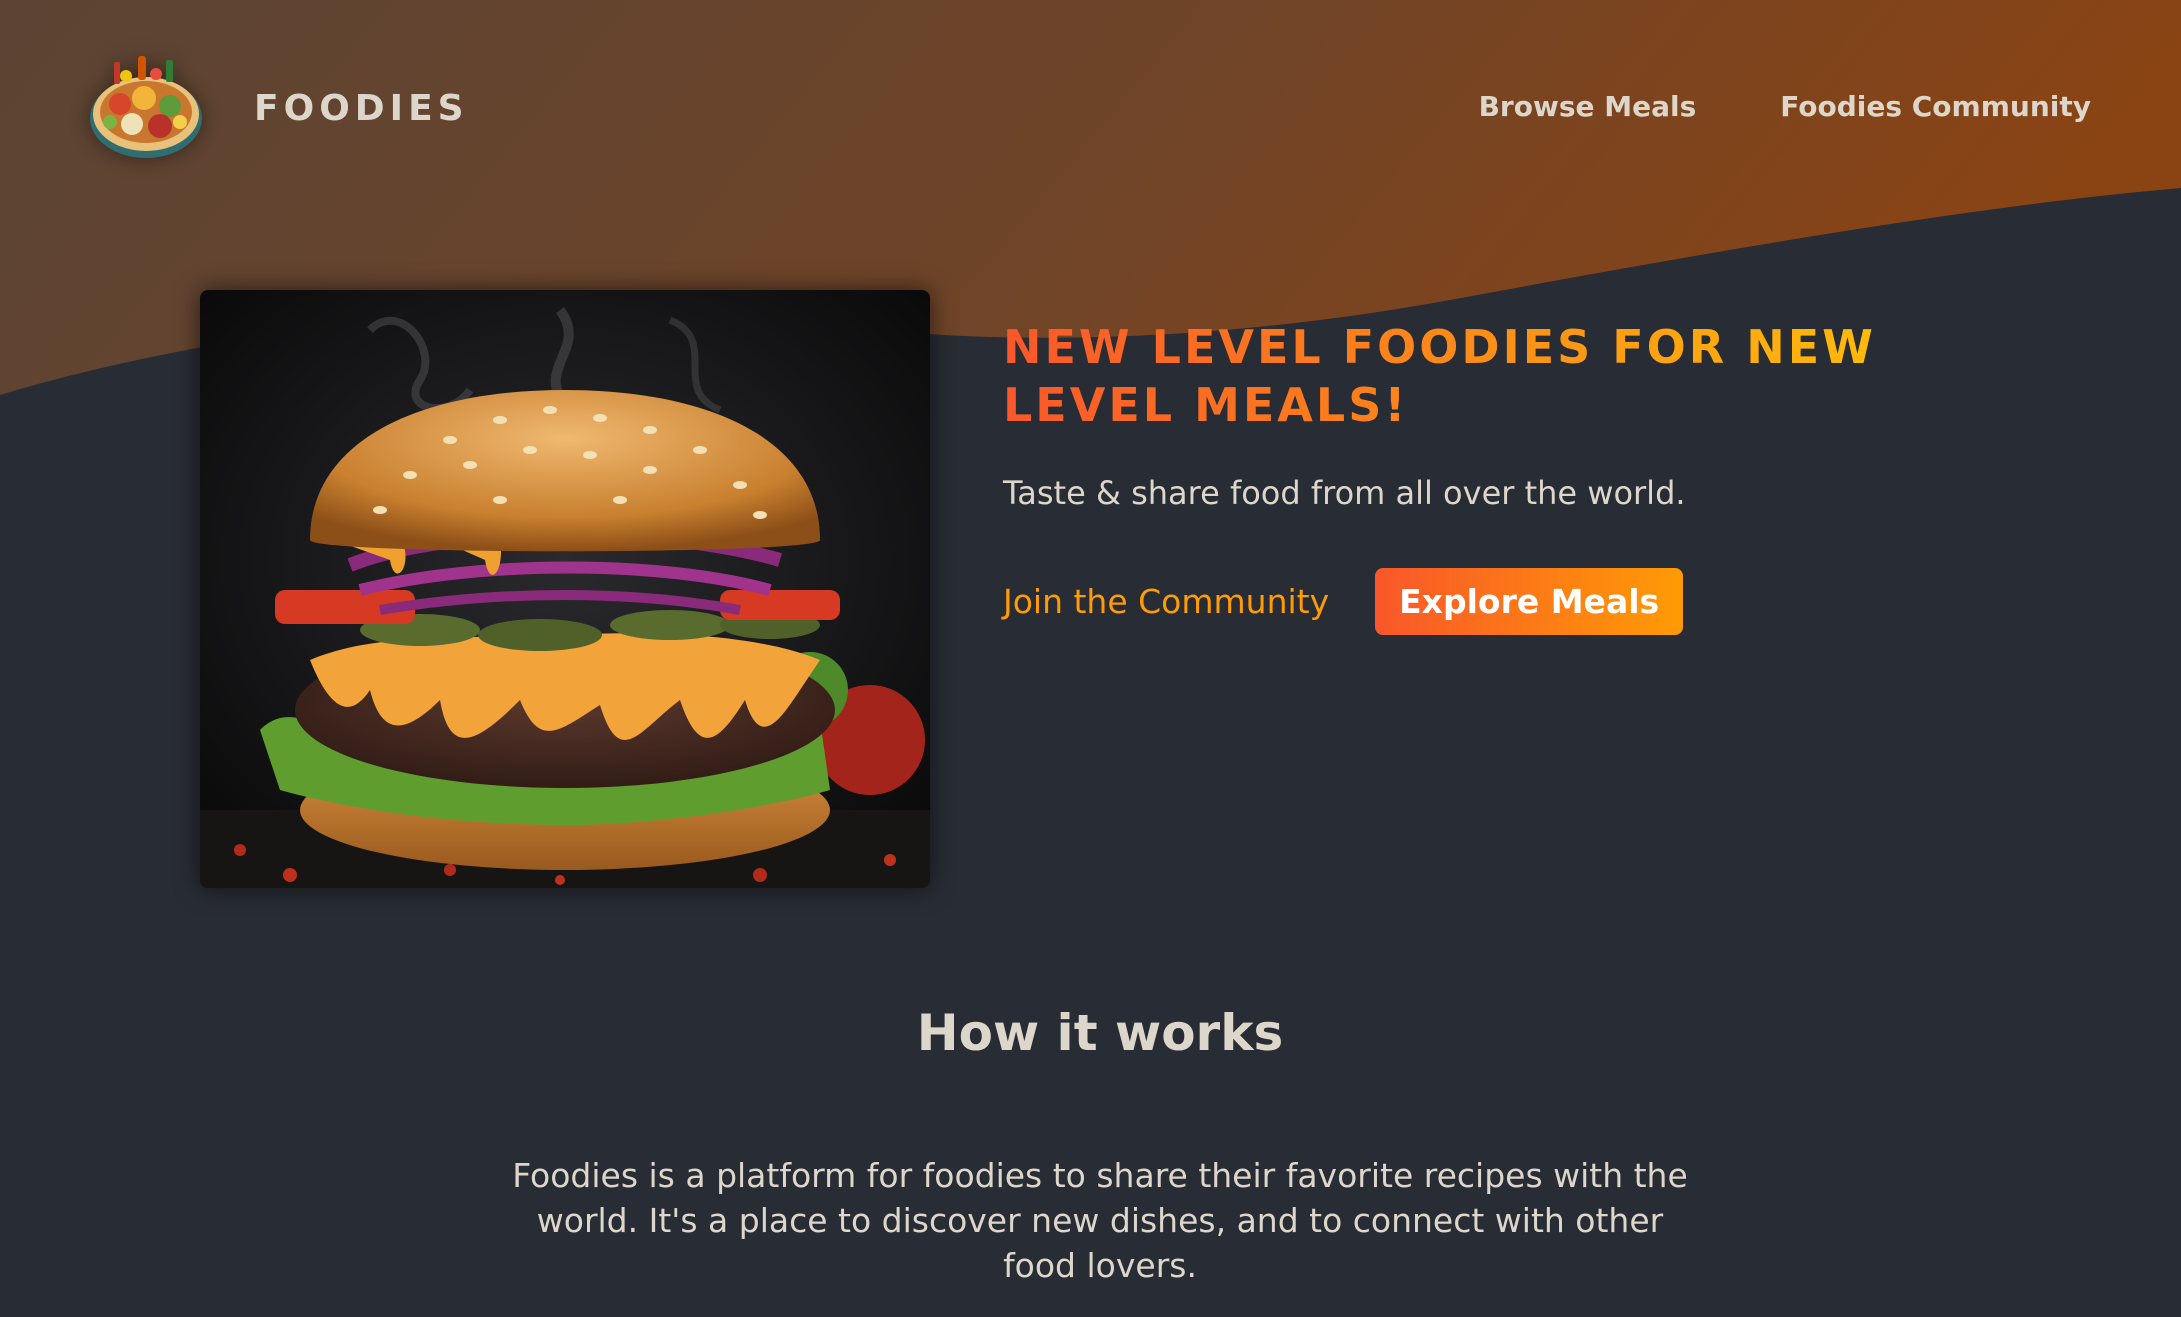  What do you see at coordinates (361, 108) in the screenshot?
I see `logo-text: FOODIES` at bounding box center [361, 108].